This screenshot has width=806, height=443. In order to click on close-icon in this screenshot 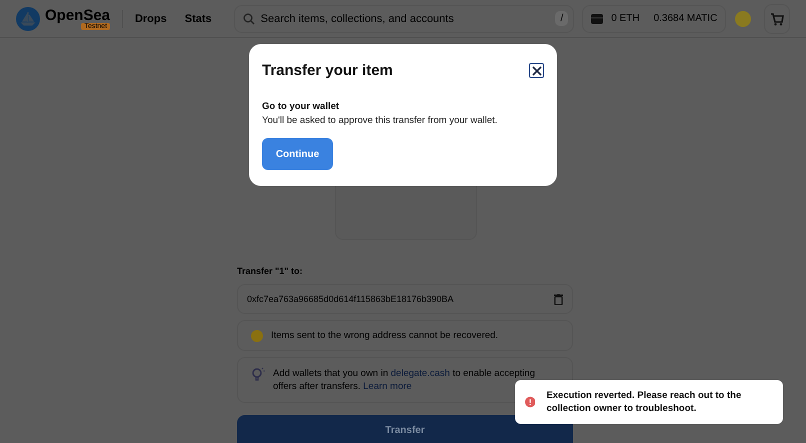, I will do `click(537, 71)`.